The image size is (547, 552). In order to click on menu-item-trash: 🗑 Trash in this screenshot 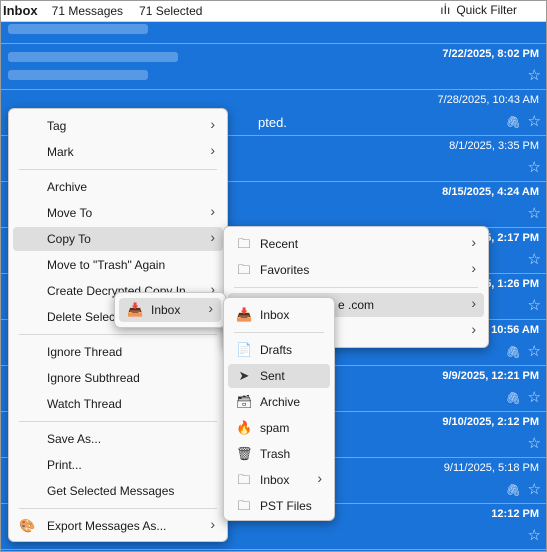, I will do `click(279, 454)`.